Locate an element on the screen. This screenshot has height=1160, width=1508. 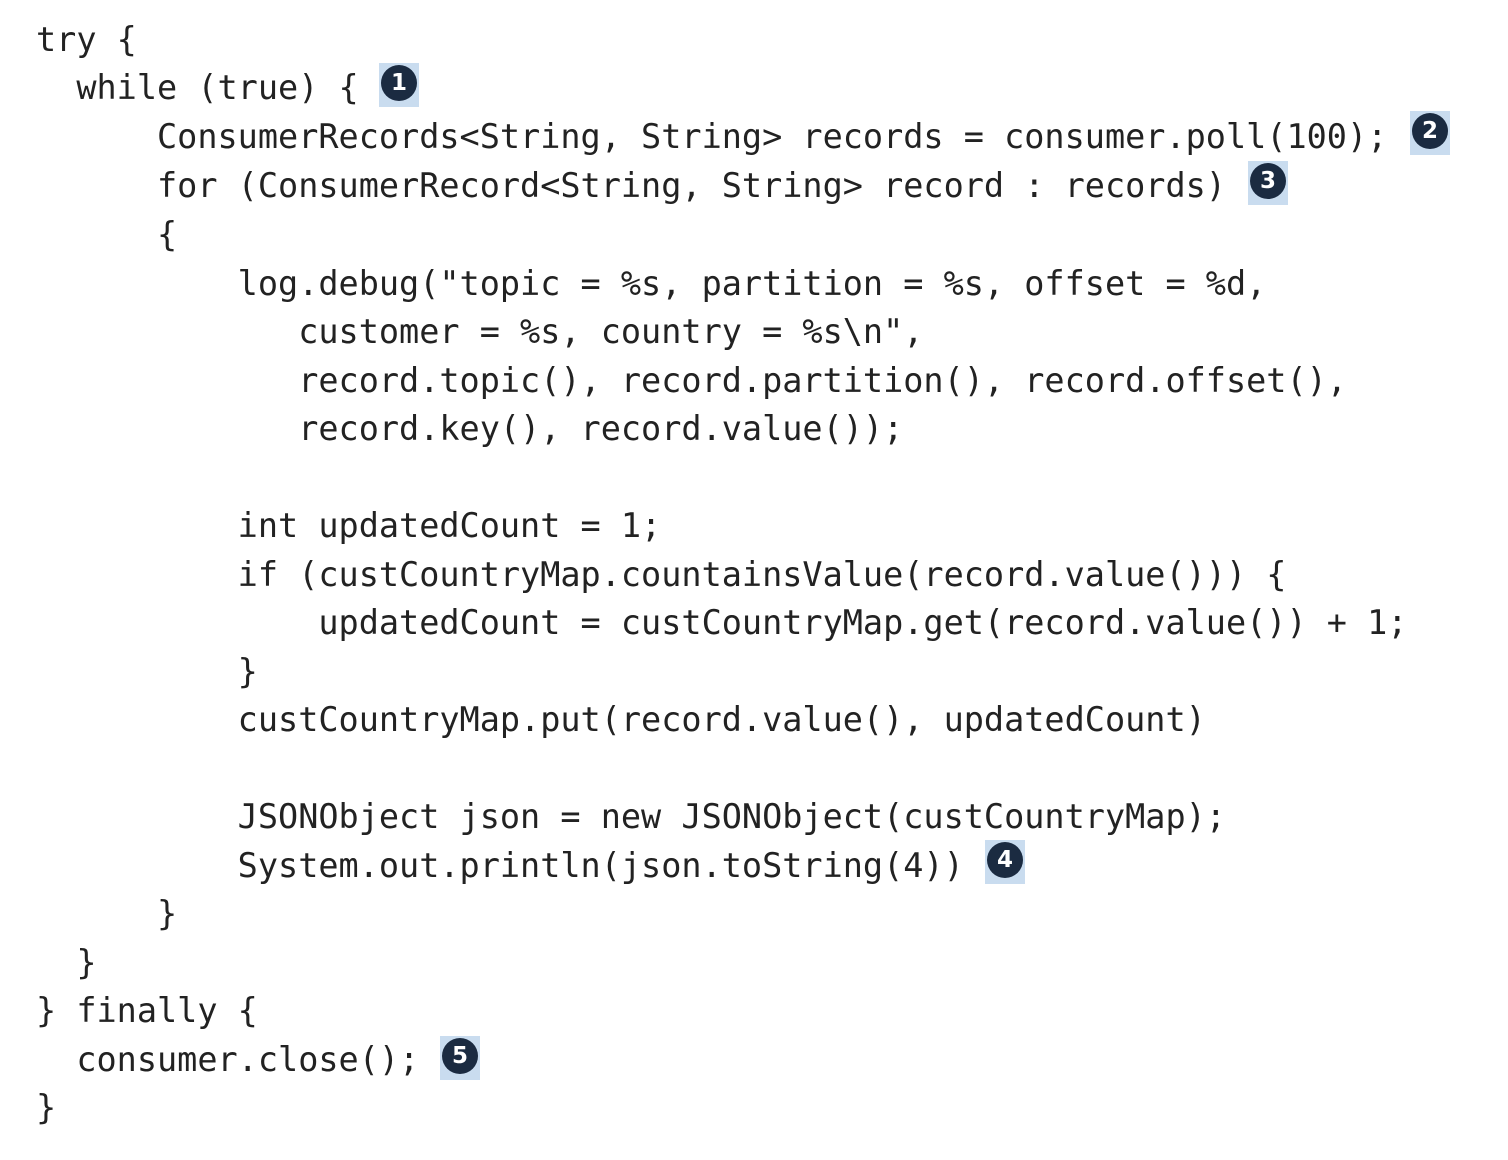
callout-number: 2 is located at coordinates (1430, 131).